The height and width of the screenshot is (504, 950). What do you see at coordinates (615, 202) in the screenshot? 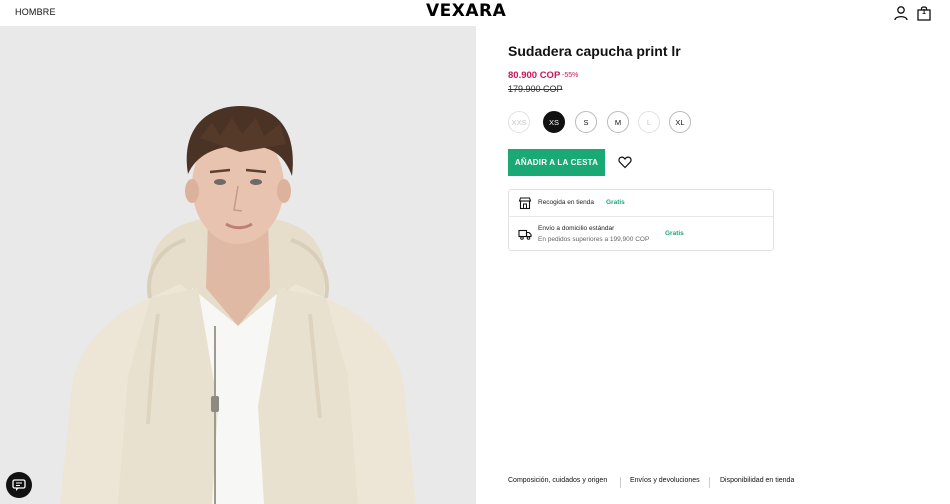
I see `store-pickup-price: Gratis` at bounding box center [615, 202].